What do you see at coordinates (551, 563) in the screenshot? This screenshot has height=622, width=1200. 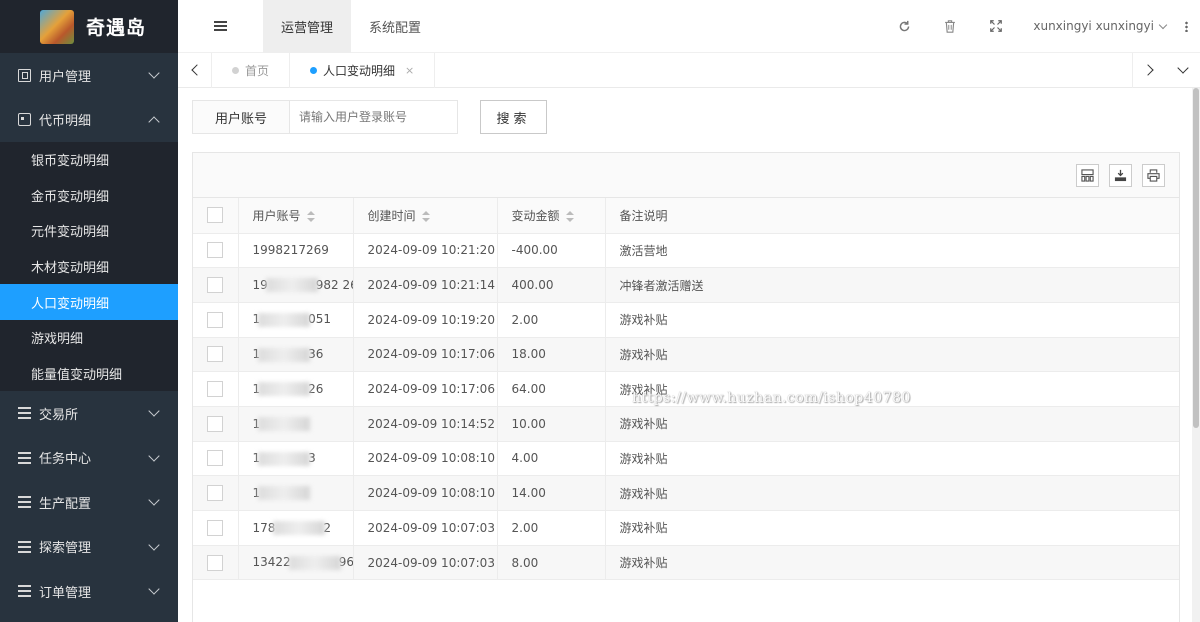 I see `cell-amount: 8.00` at bounding box center [551, 563].